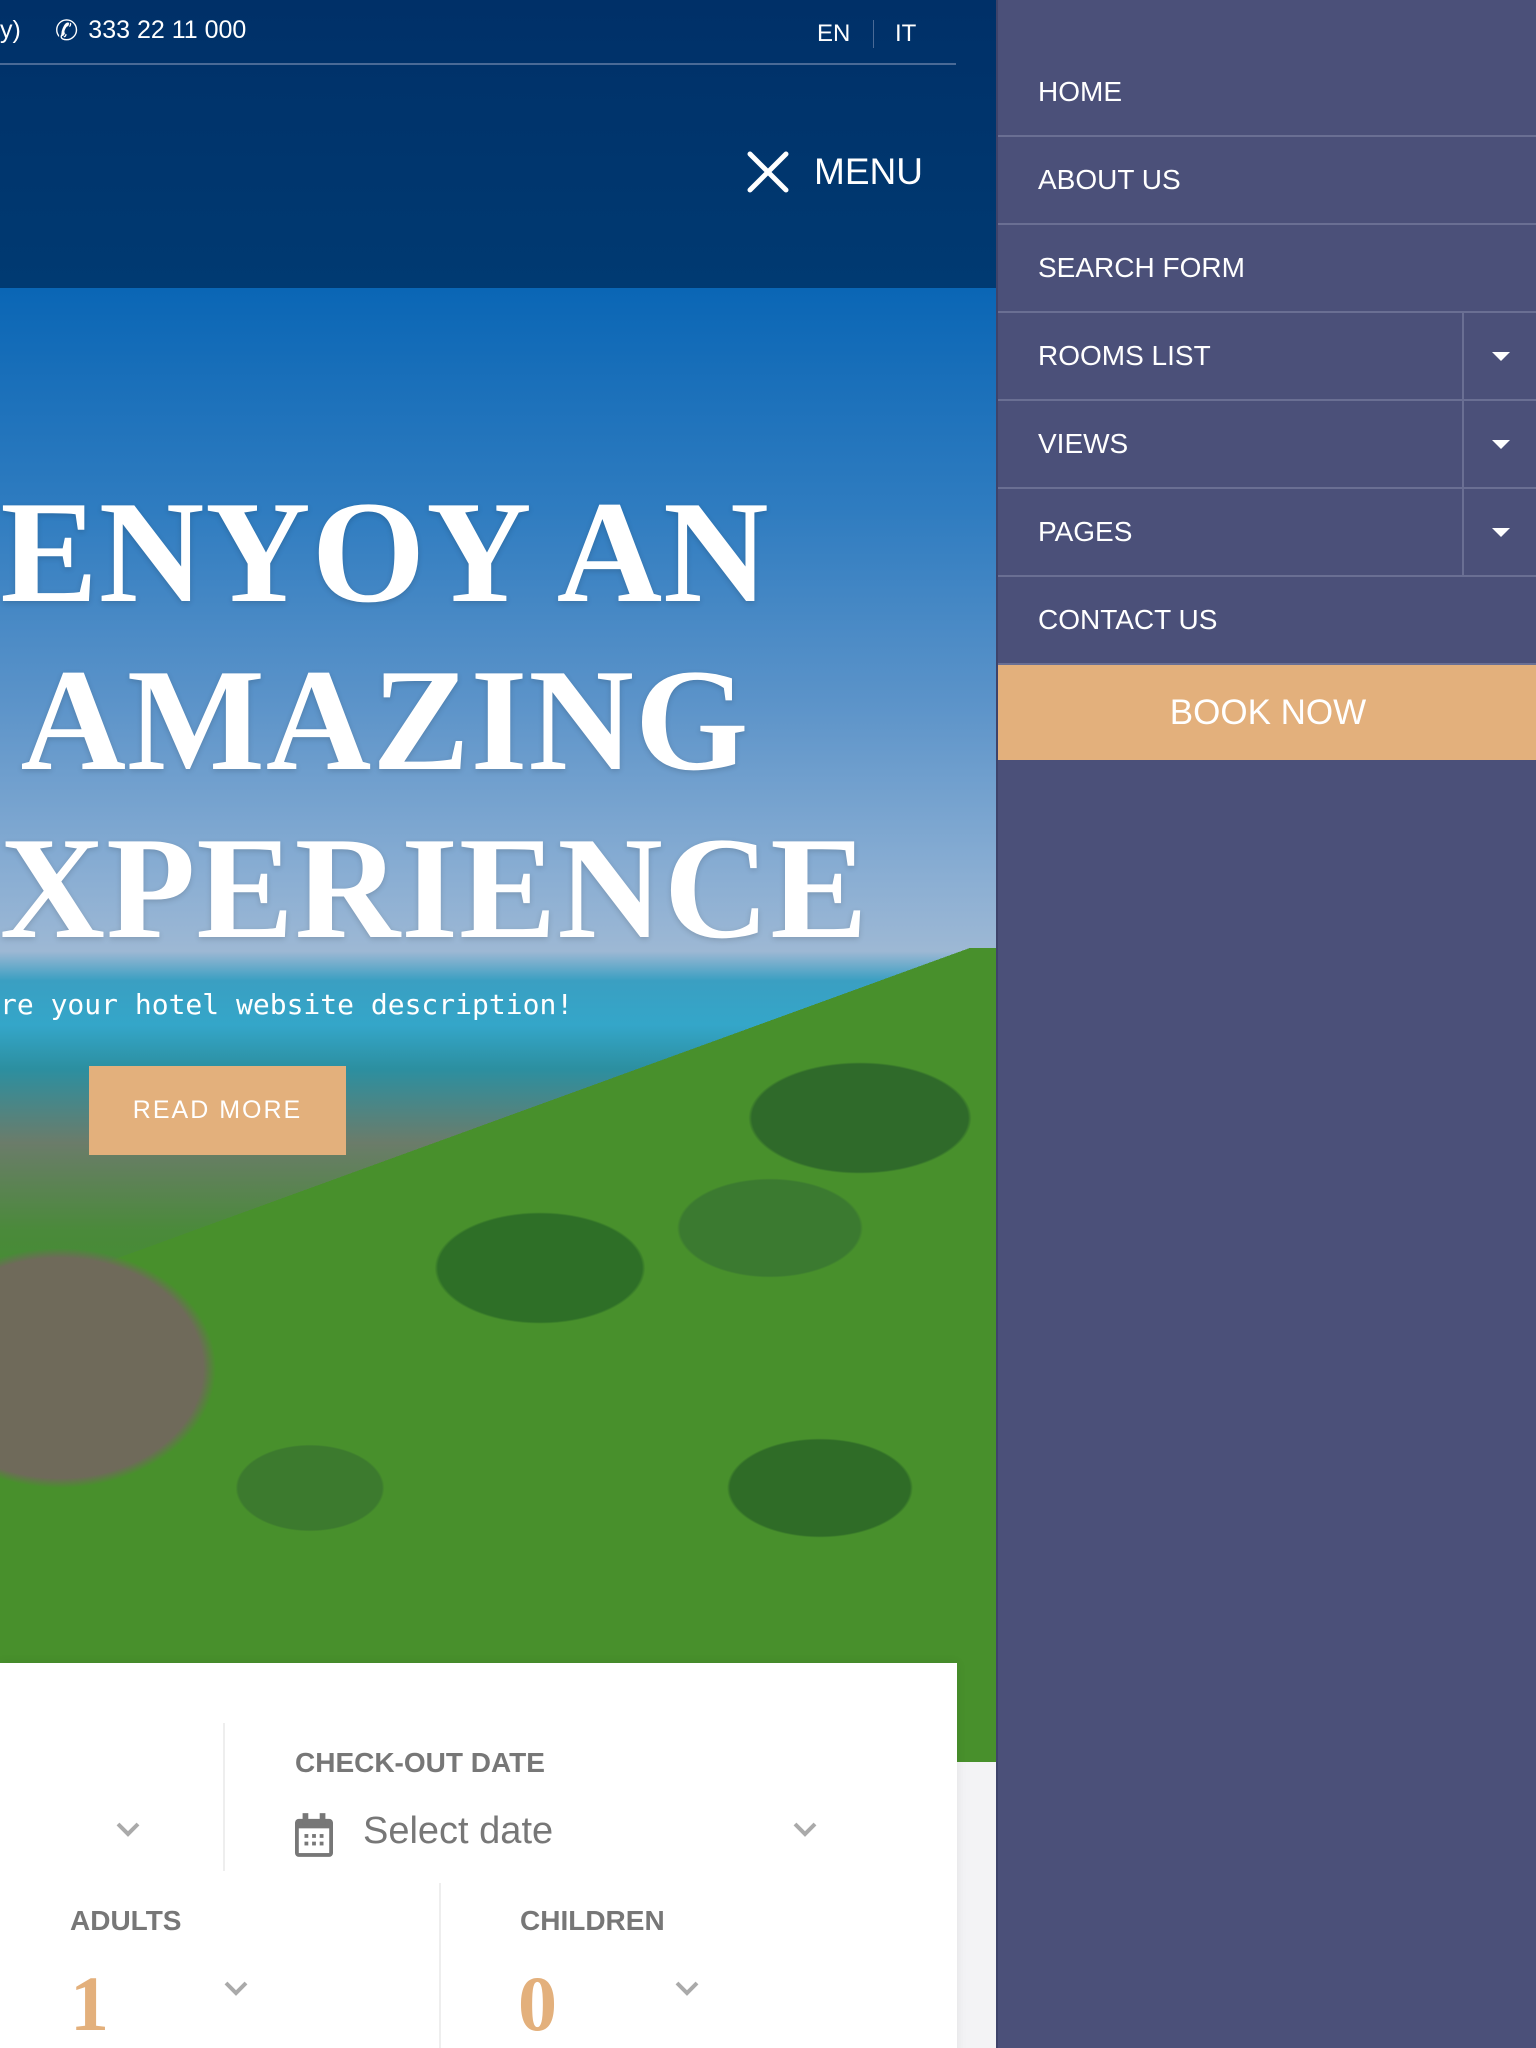 The image size is (1536, 2048). What do you see at coordinates (1109, 179) in the screenshot?
I see `nav-item-label: ABOUT US` at bounding box center [1109, 179].